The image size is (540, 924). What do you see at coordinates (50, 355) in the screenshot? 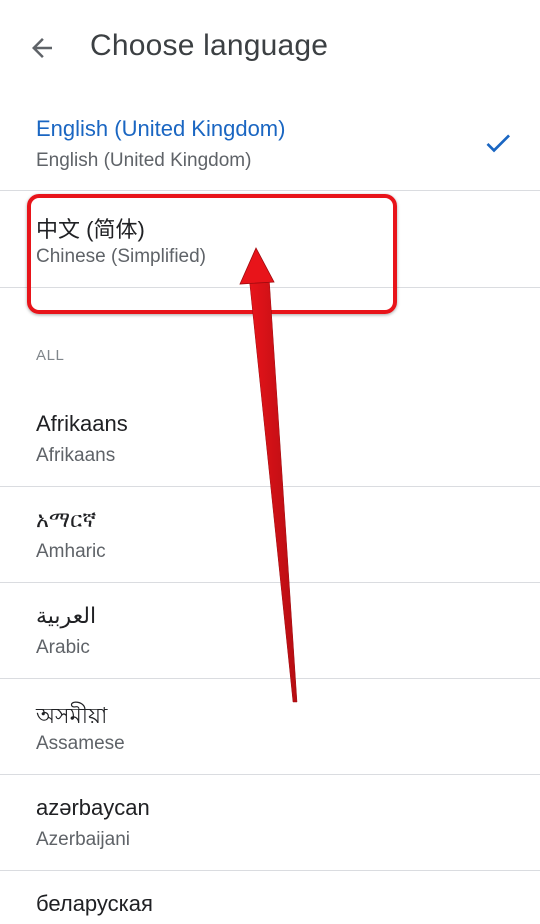
I see `section-label-all: ALL` at bounding box center [50, 355].